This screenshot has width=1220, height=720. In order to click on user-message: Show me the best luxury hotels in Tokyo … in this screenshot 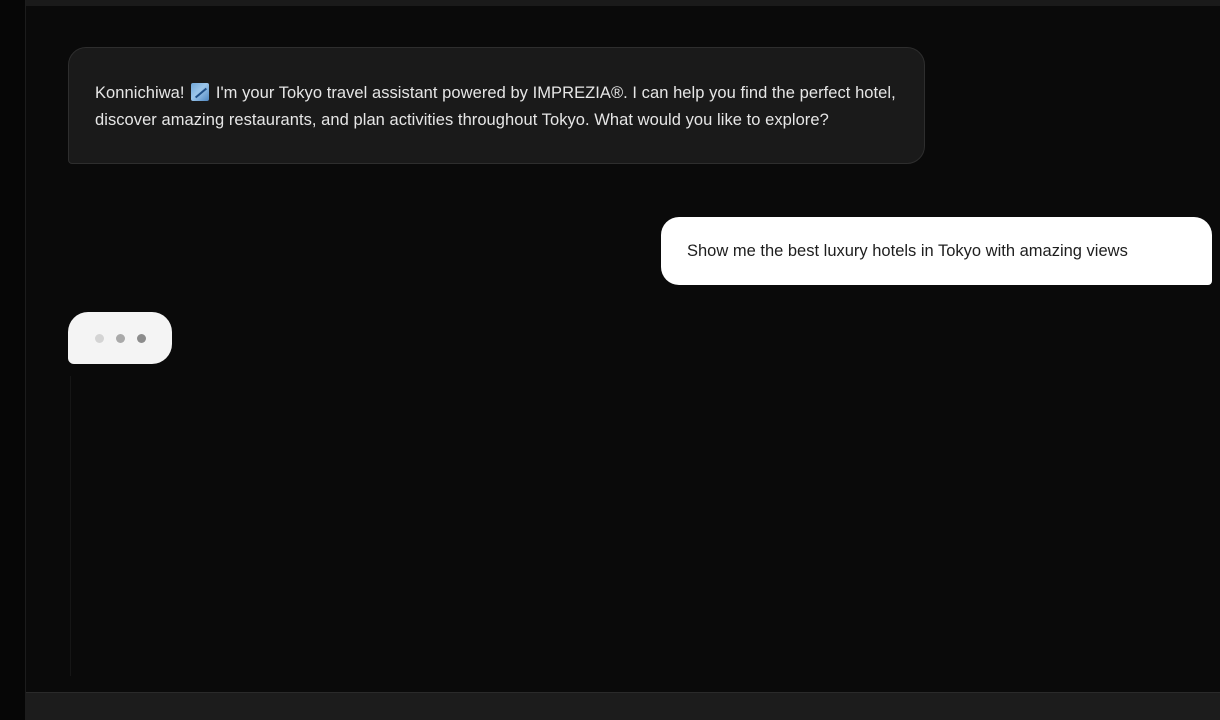, I will do `click(936, 251)`.